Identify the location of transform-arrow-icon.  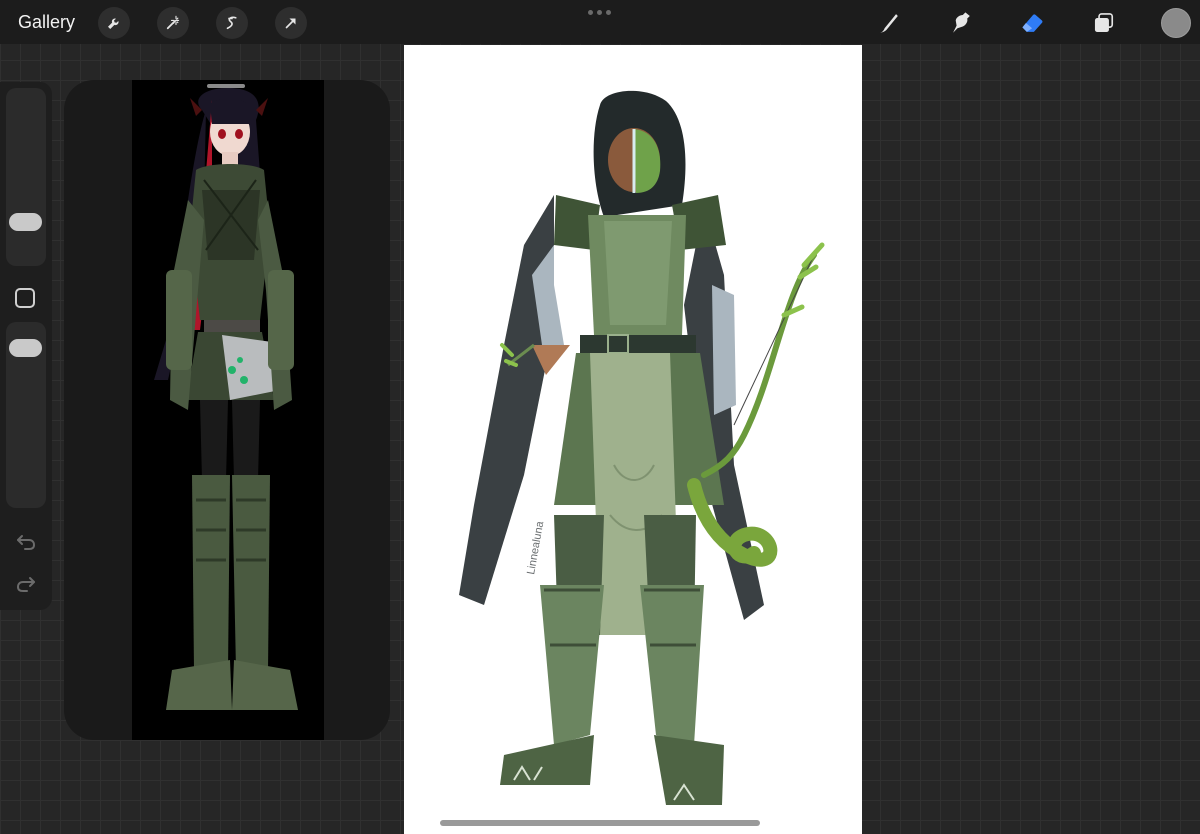
(291, 23).